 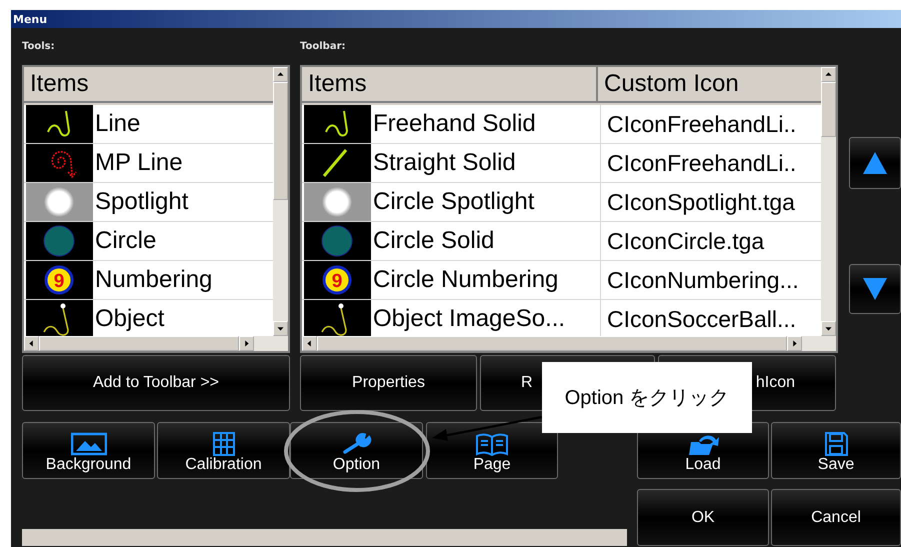 I want to click on tools-label: Tools:, so click(x=39, y=46).